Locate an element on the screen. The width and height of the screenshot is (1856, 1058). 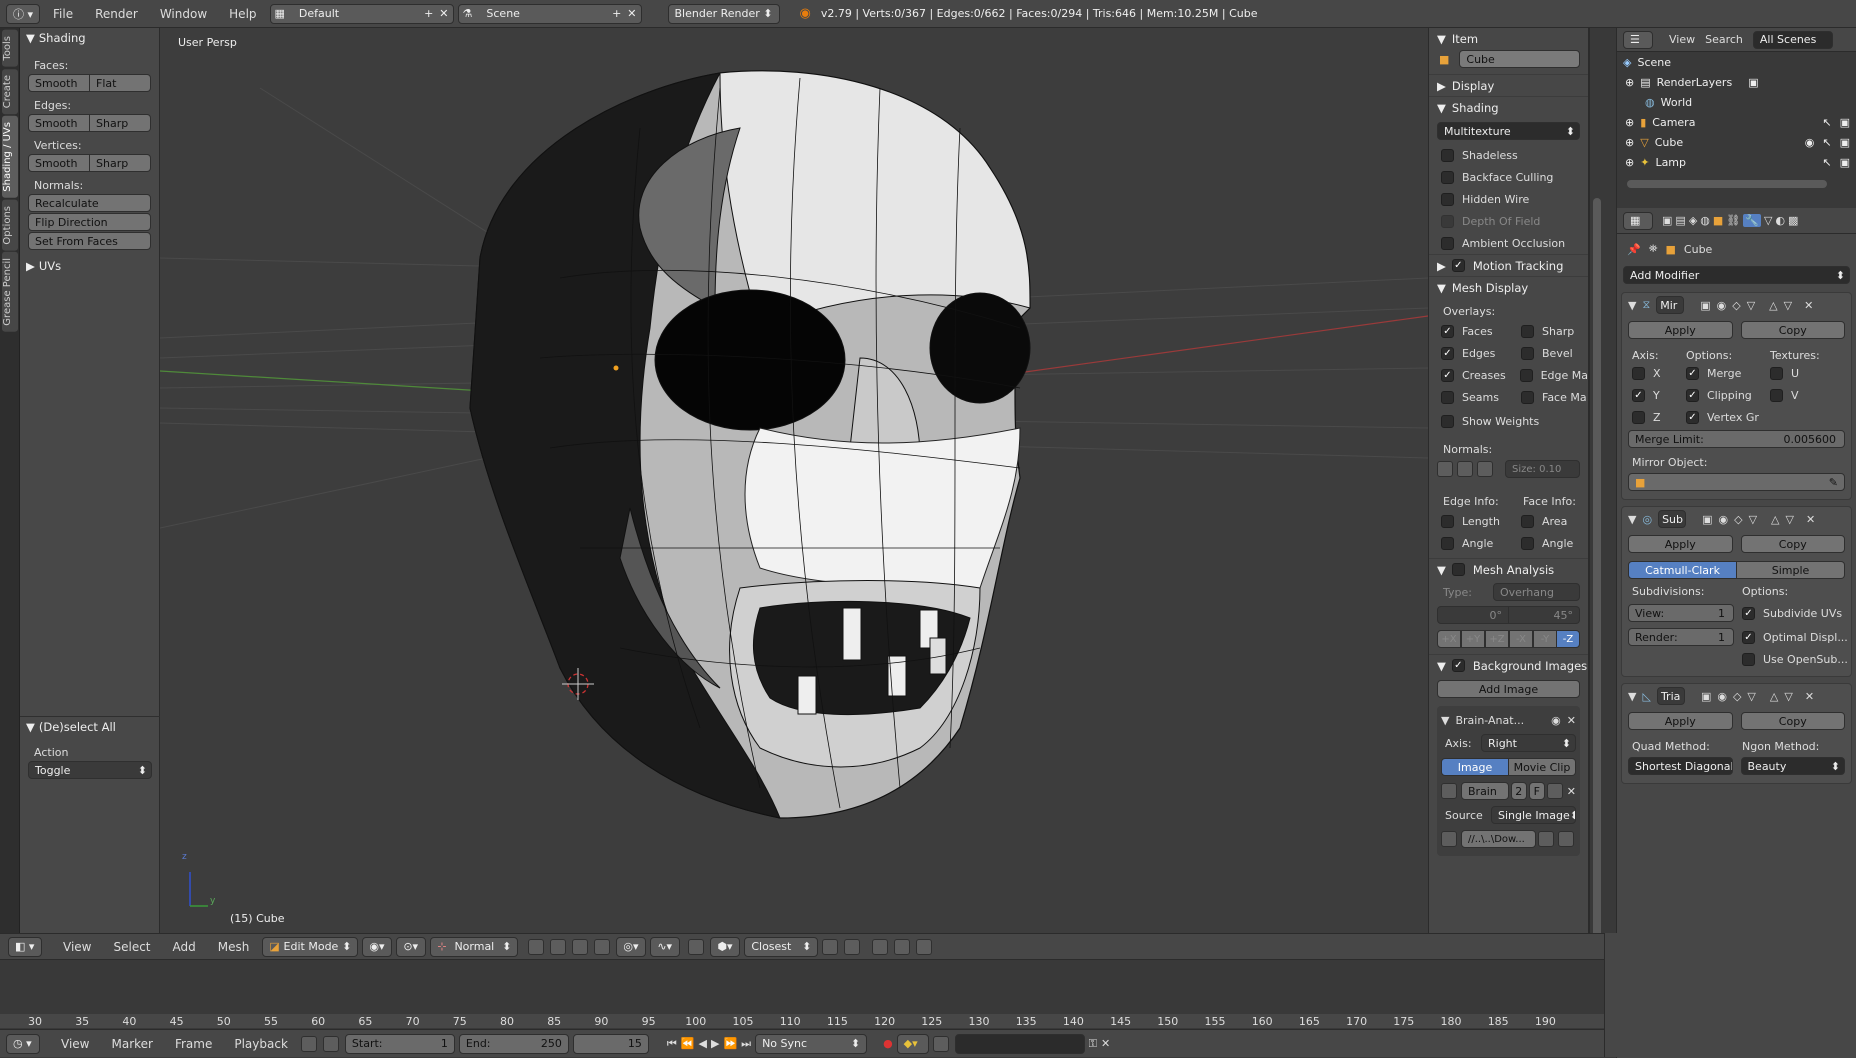
object-name-field: Cube is located at coordinates (1519, 59).